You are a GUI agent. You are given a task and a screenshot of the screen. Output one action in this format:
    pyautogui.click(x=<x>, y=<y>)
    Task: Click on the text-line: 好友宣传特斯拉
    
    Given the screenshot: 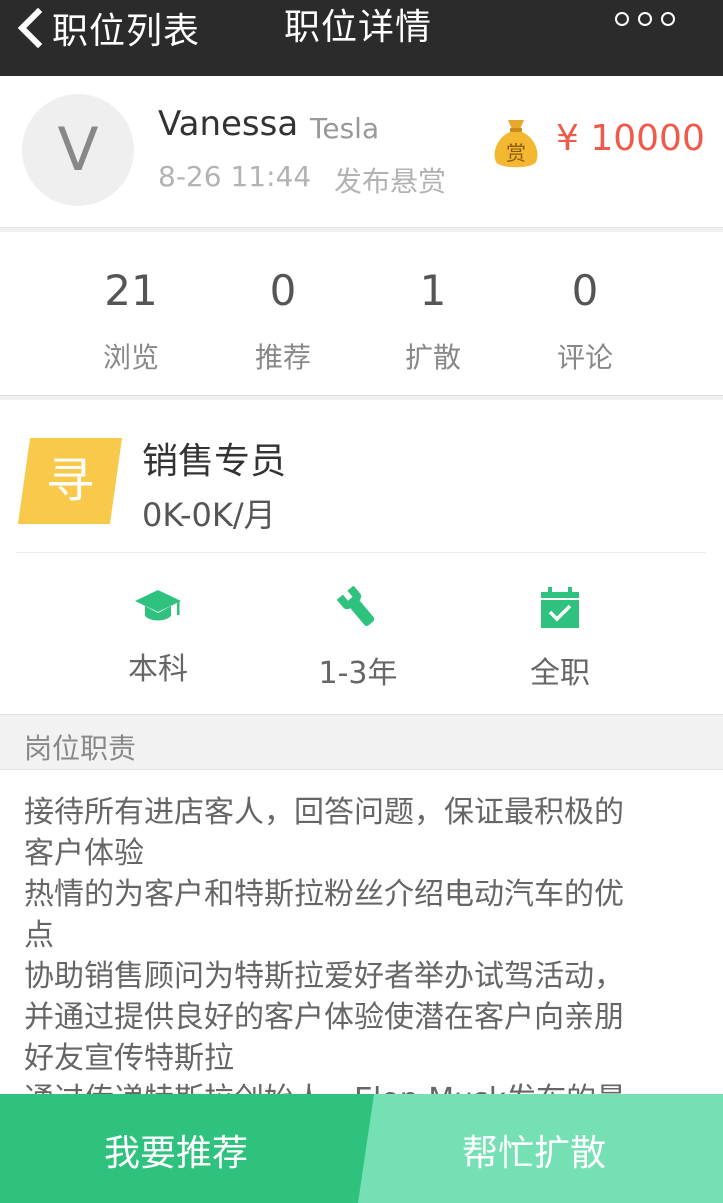 What is the action you would take?
    pyautogui.click(x=129, y=1058)
    